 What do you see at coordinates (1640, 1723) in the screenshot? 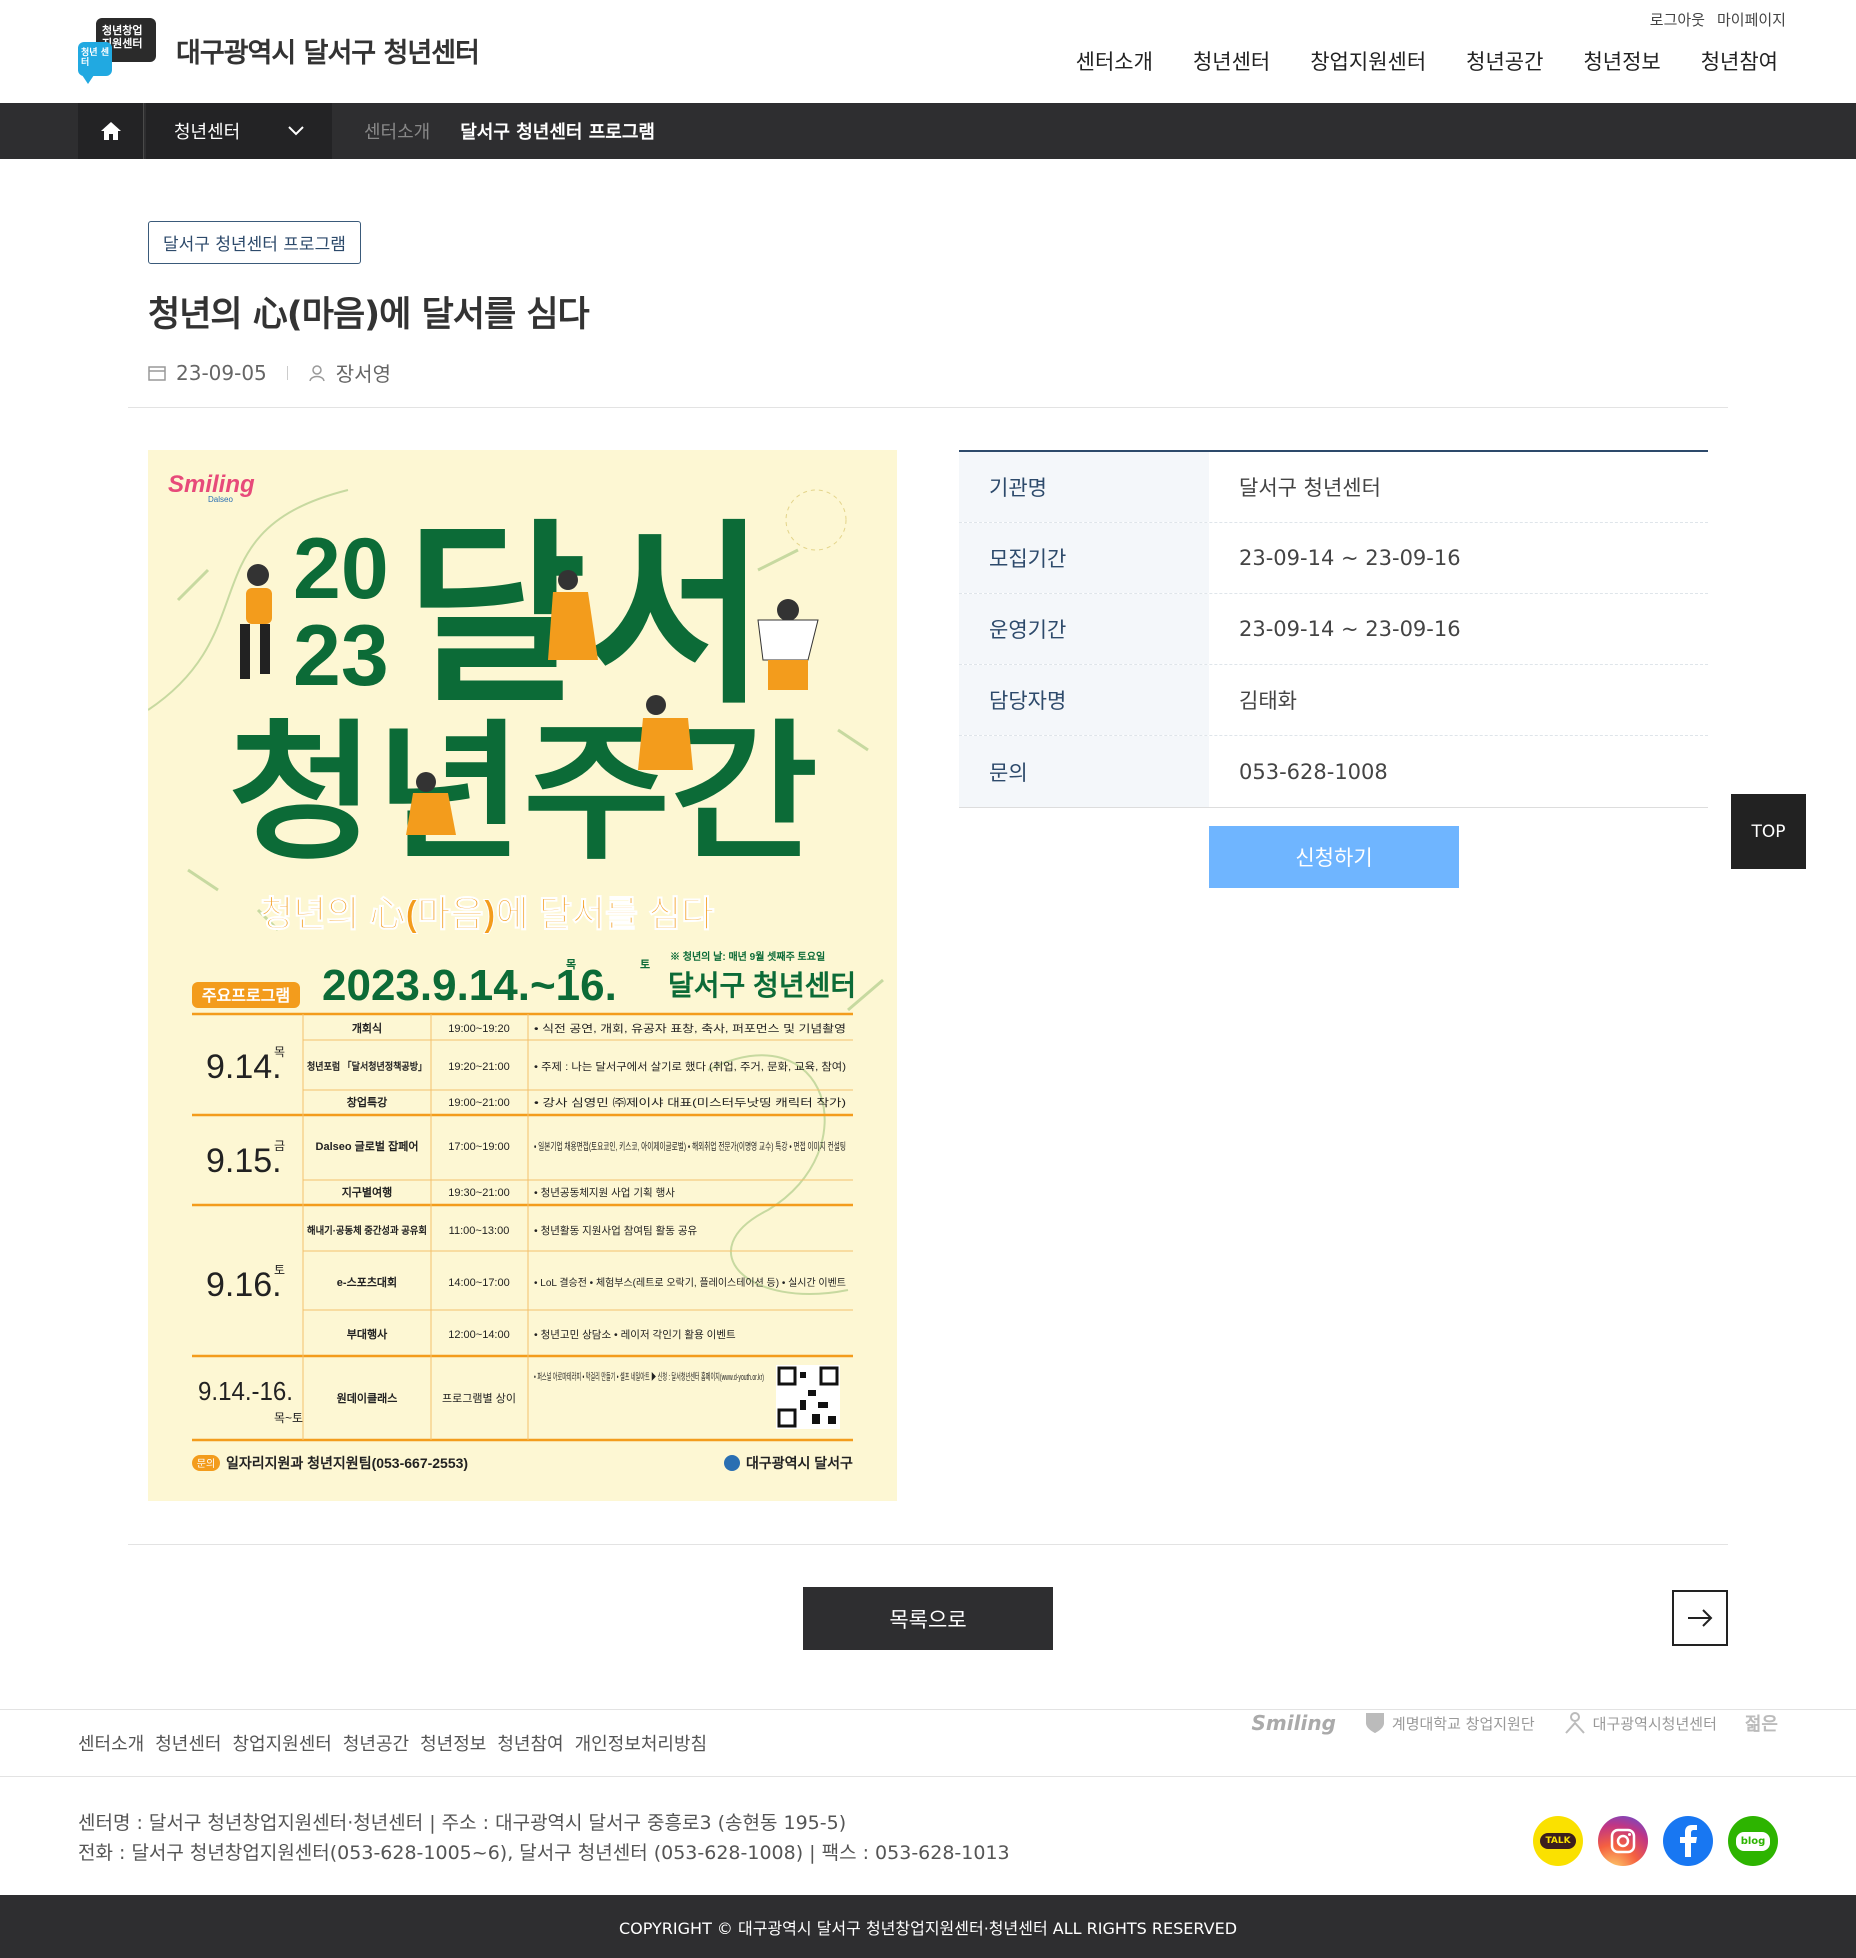
I see `partner-daegu-youth: 대구광역시청년센터` at bounding box center [1640, 1723].